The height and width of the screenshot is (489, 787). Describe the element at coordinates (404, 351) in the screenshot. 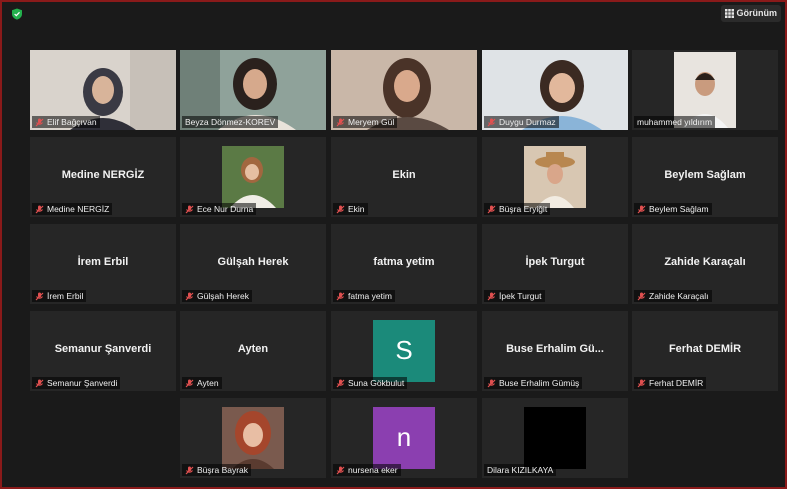

I see `participant-tile: S Suna Gökbulut` at that location.